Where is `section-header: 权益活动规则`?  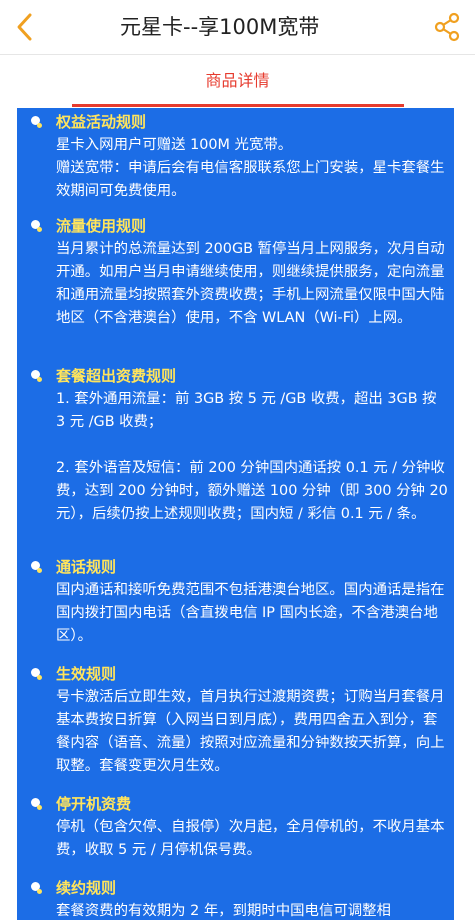 section-header: 权益活动规则 is located at coordinates (235, 122).